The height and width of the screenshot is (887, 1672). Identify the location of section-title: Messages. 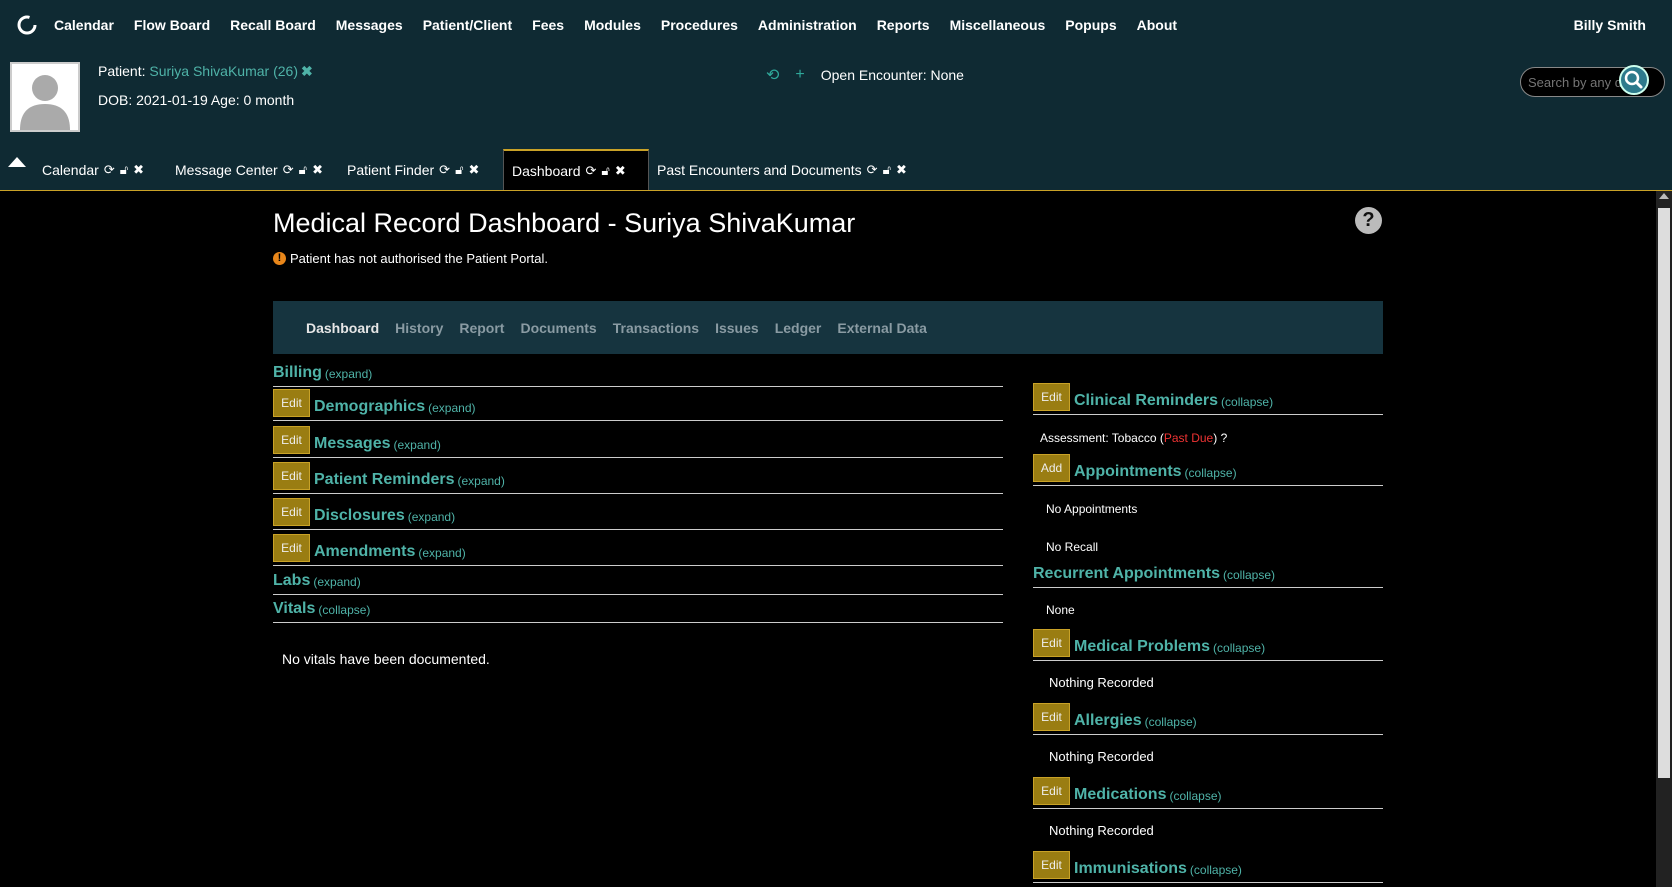
(352, 444).